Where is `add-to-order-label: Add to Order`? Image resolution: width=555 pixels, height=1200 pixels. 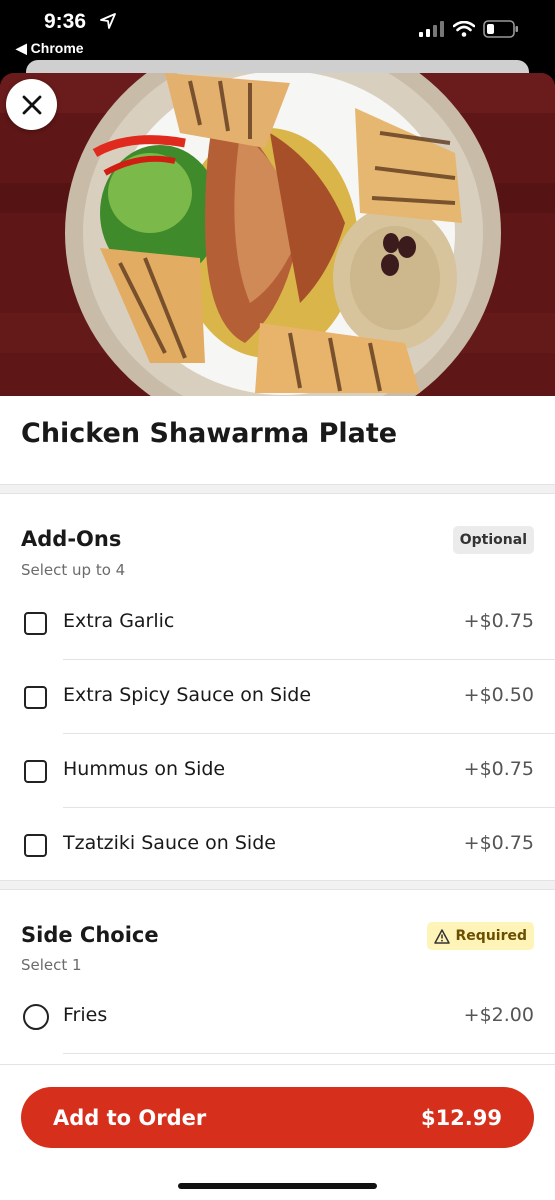 add-to-order-label: Add to Order is located at coordinates (130, 1117).